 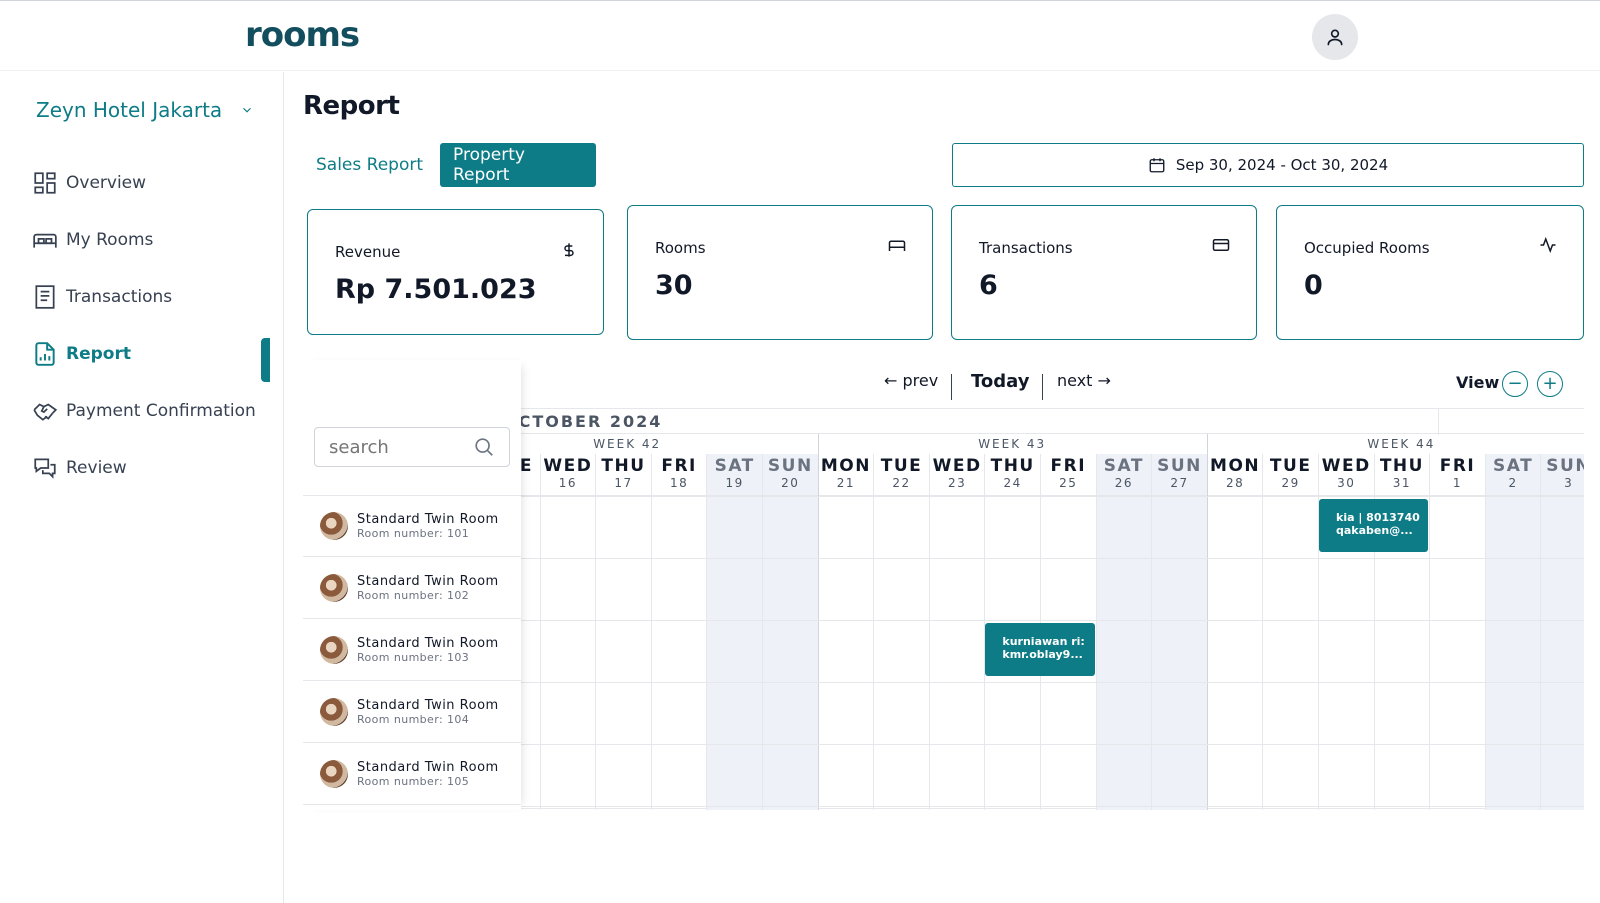 What do you see at coordinates (569, 252) in the screenshot?
I see `dollar-icon` at bounding box center [569, 252].